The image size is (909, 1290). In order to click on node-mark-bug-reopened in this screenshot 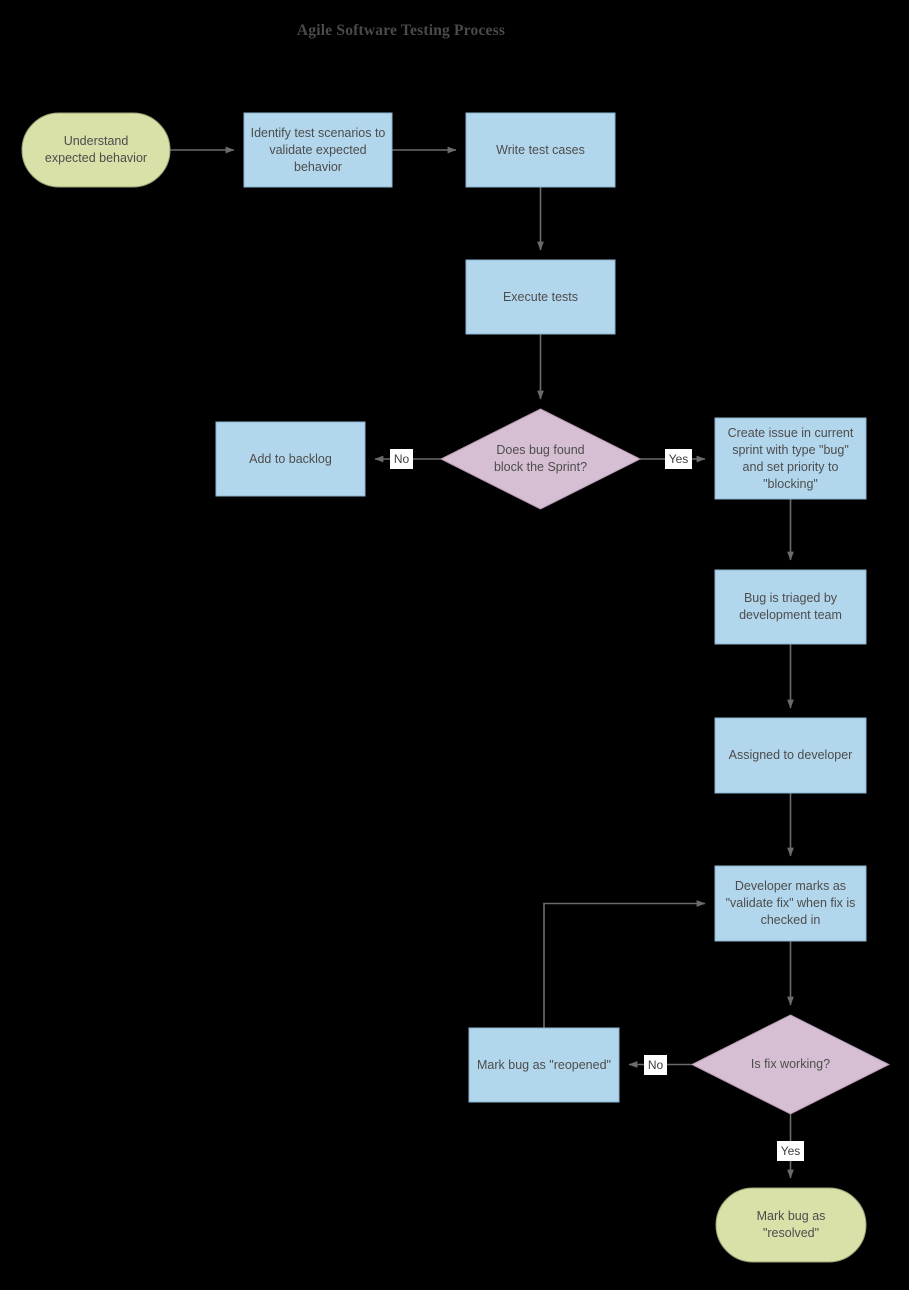, I will do `click(544, 1065)`.